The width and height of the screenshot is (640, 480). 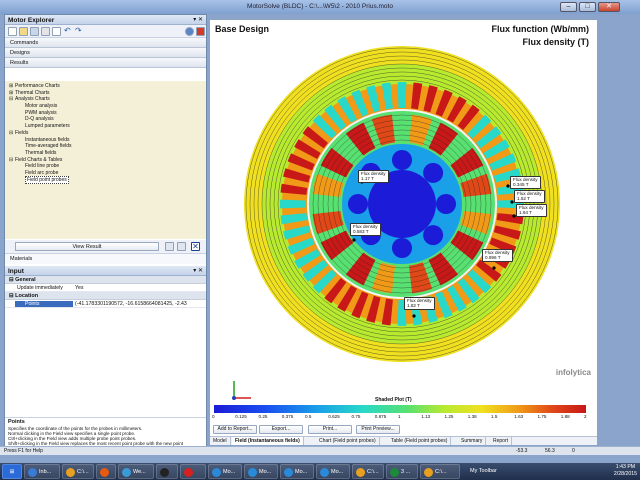 What do you see at coordinates (420, 441) in the screenshot?
I see `tab-table: Table (Field point probes)` at bounding box center [420, 441].